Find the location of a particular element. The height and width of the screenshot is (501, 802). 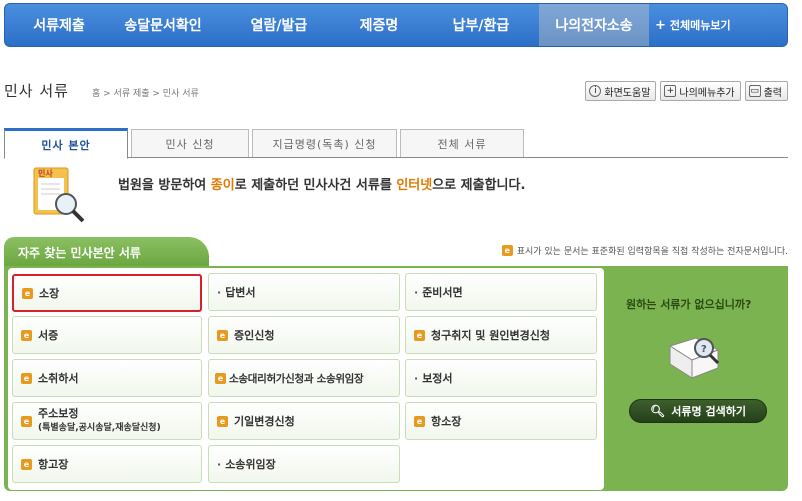

legend-text: 표시가 있는 문서는 표준화된 입력항목을 직접 작성하는 전자문서입니다. is located at coordinates (652, 252).